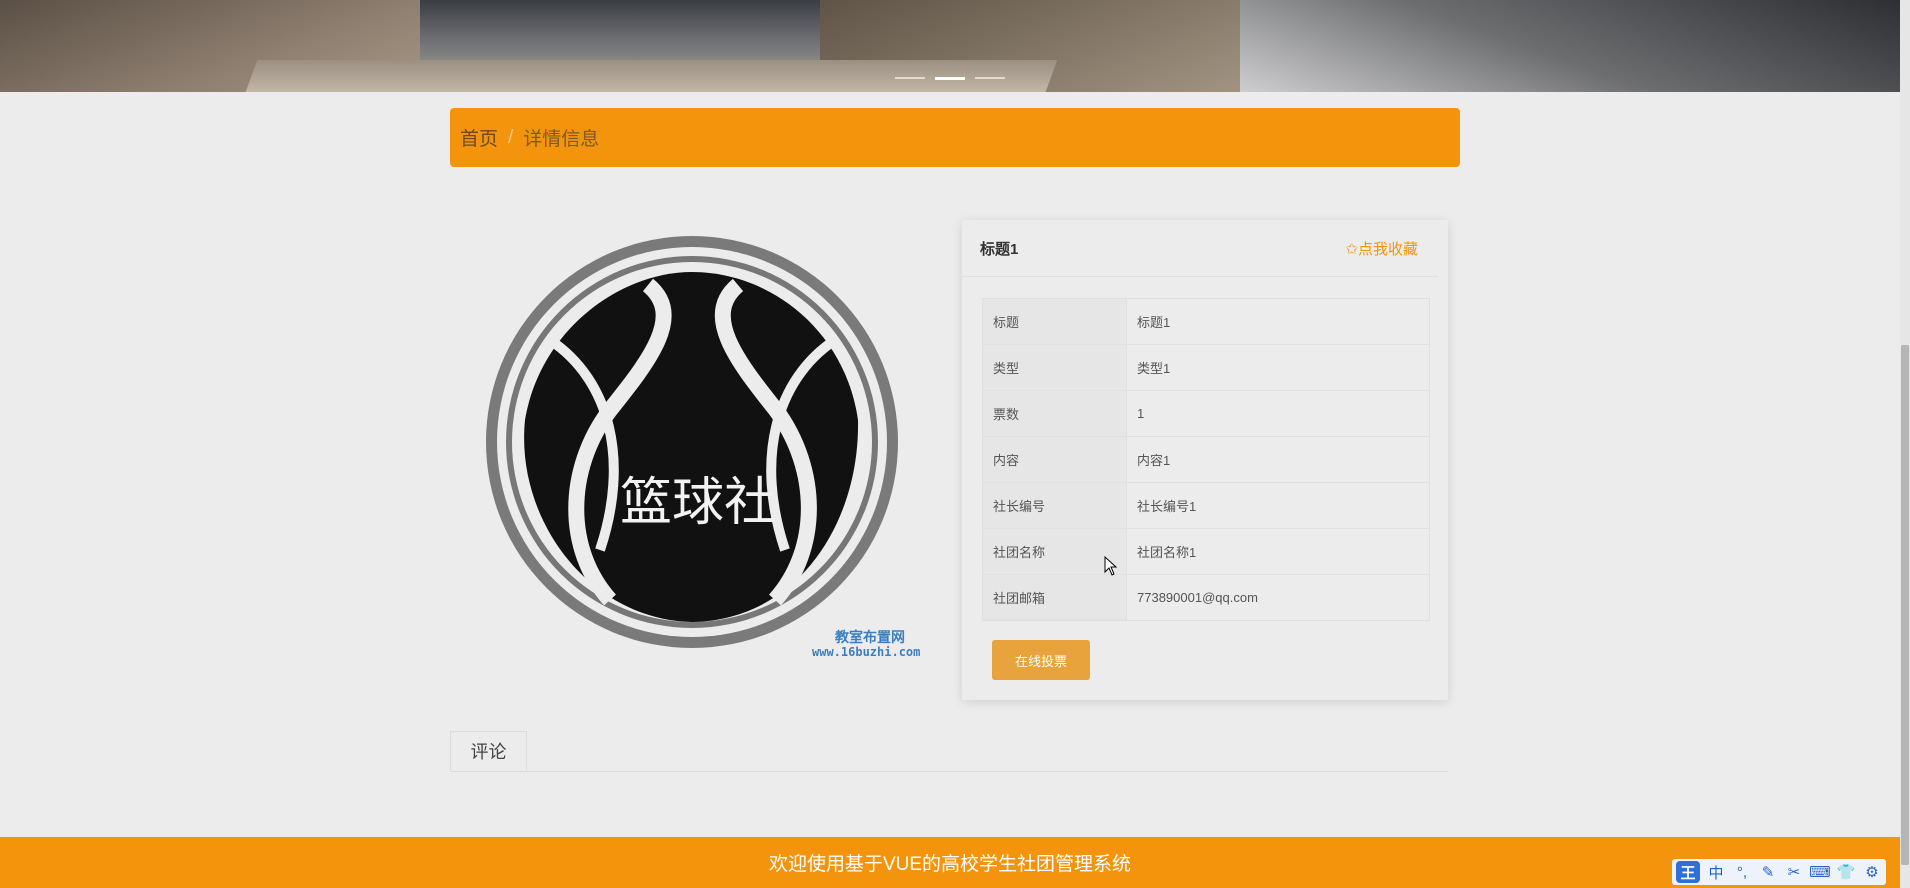  What do you see at coordinates (1768, 872) in the screenshot?
I see `pen-icon: ✎` at bounding box center [1768, 872].